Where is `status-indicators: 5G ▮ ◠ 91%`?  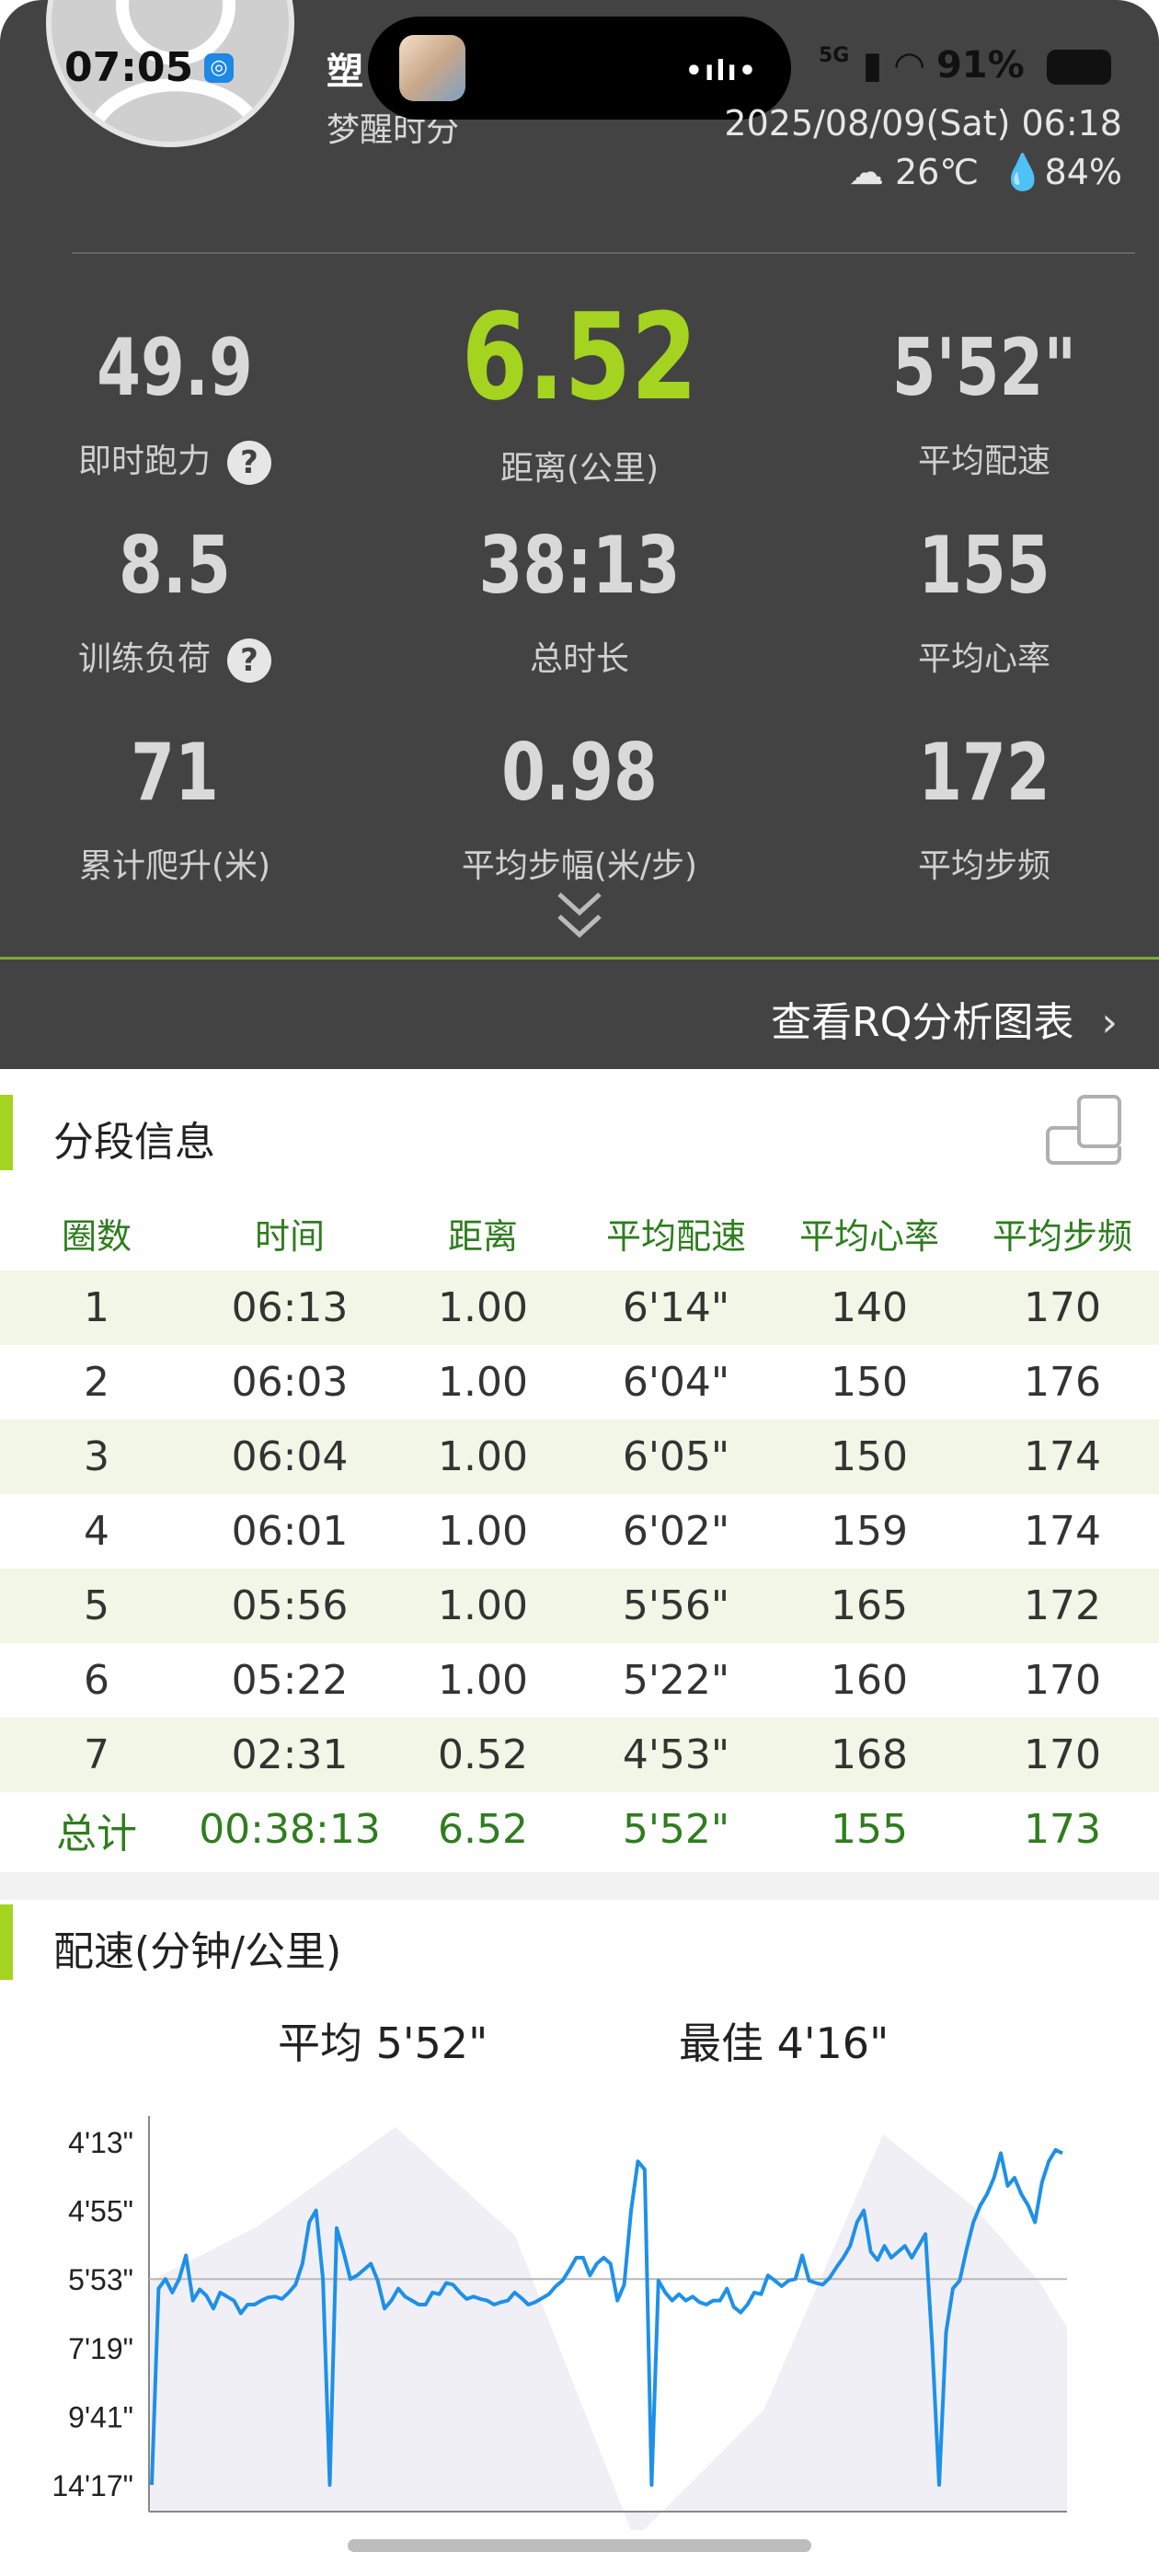 status-indicators: 5G ▮ ◠ 91% is located at coordinates (965, 65).